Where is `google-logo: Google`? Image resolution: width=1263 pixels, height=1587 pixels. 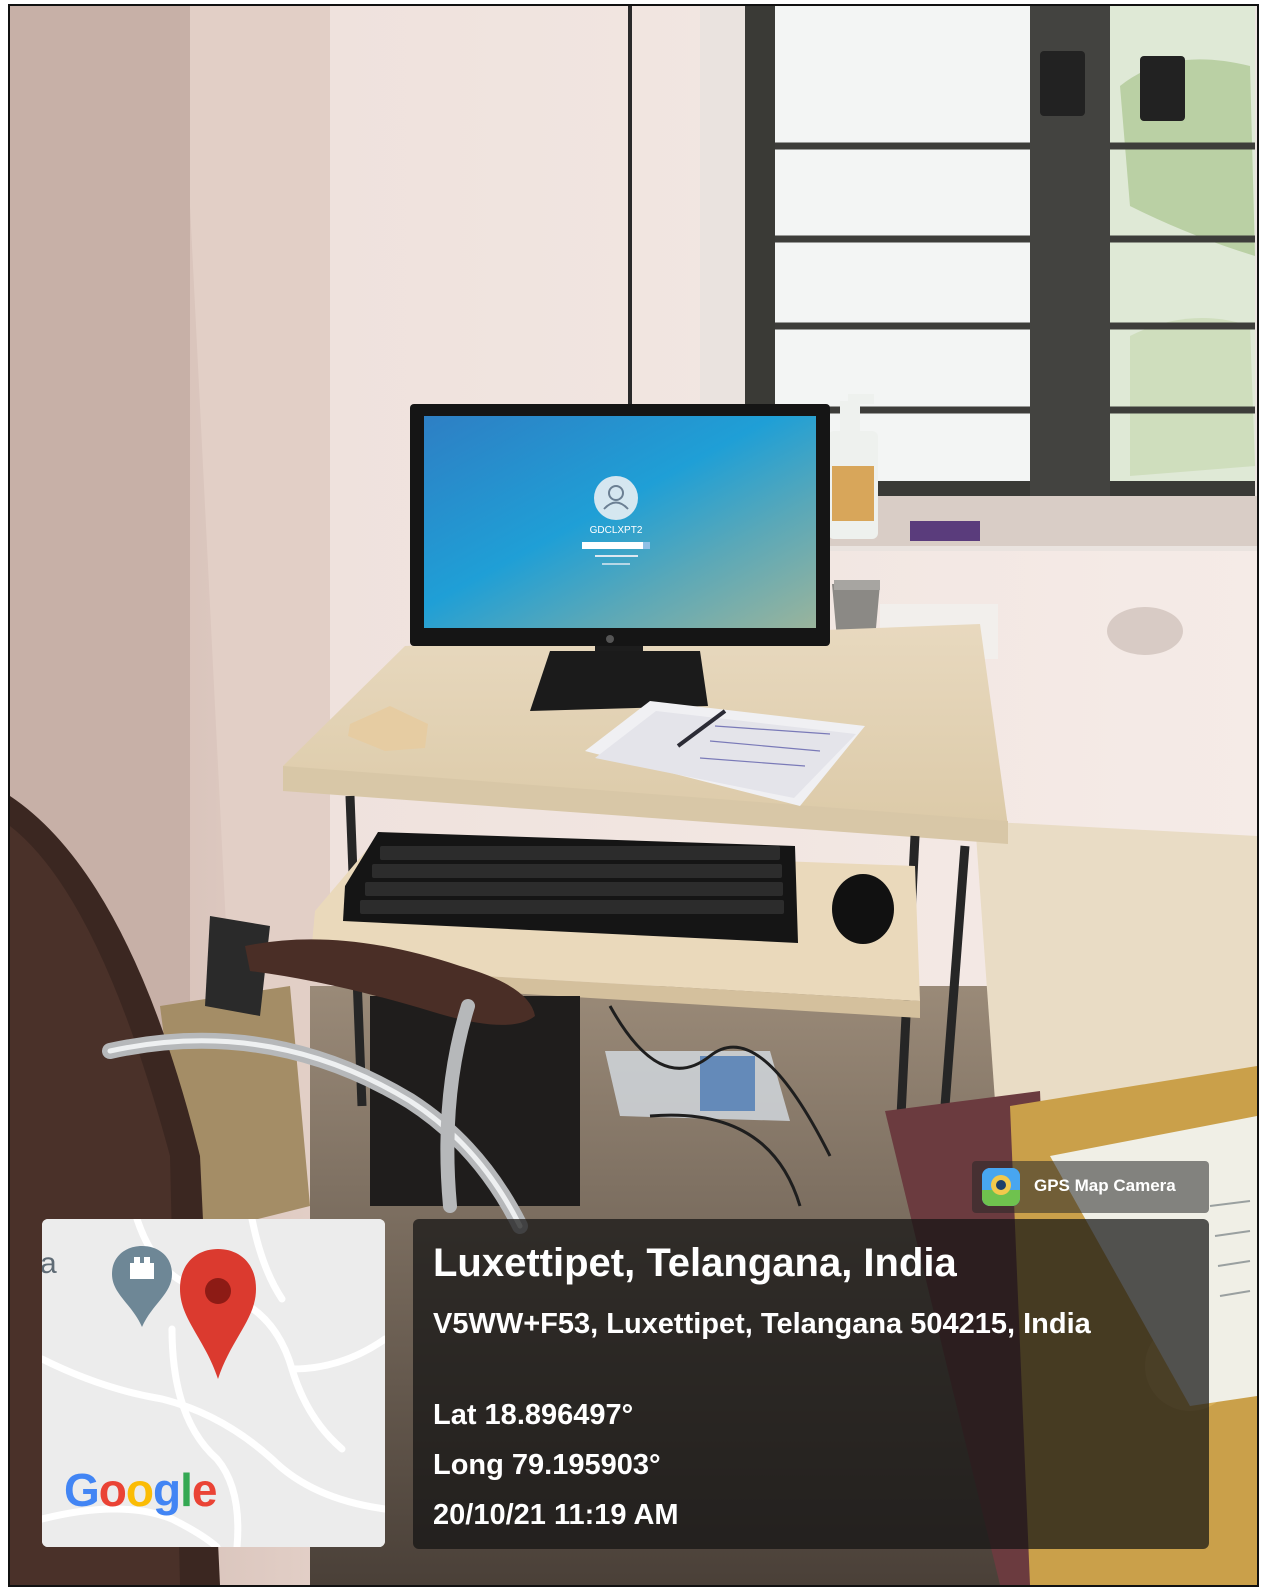 google-logo: Google is located at coordinates (141, 1490).